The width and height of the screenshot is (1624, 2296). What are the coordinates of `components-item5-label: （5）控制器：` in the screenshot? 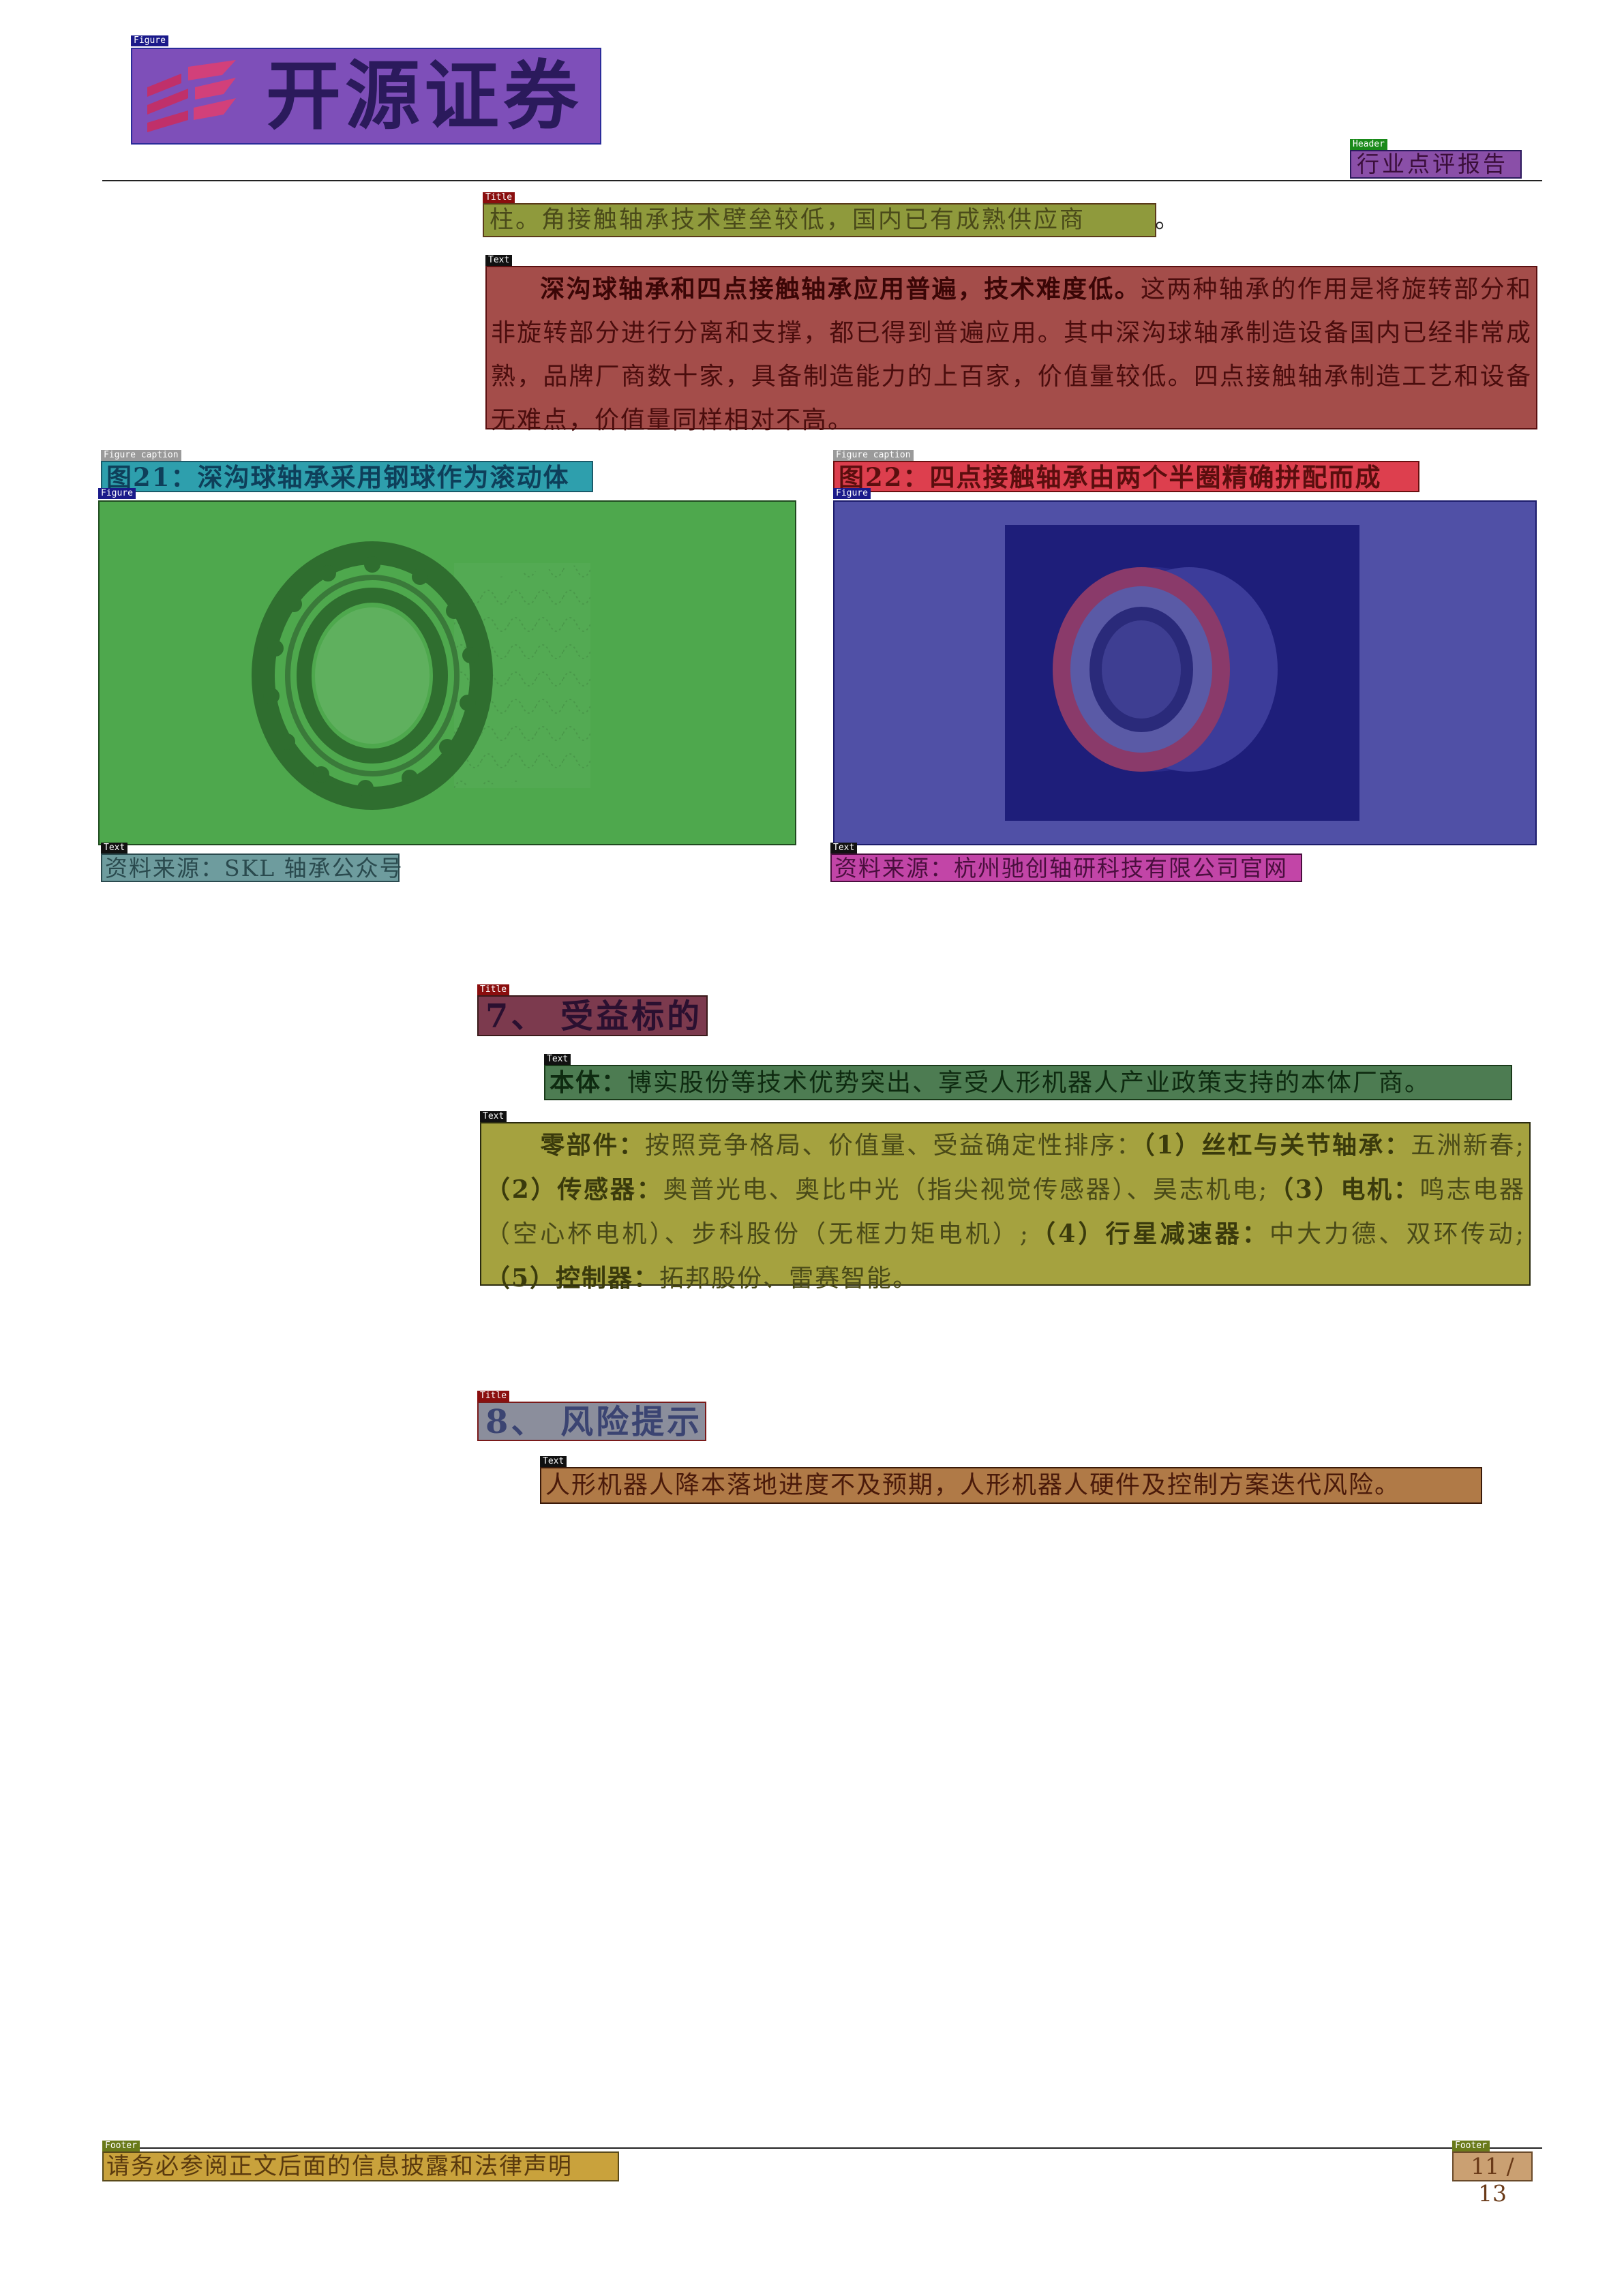 It's located at (572, 1278).